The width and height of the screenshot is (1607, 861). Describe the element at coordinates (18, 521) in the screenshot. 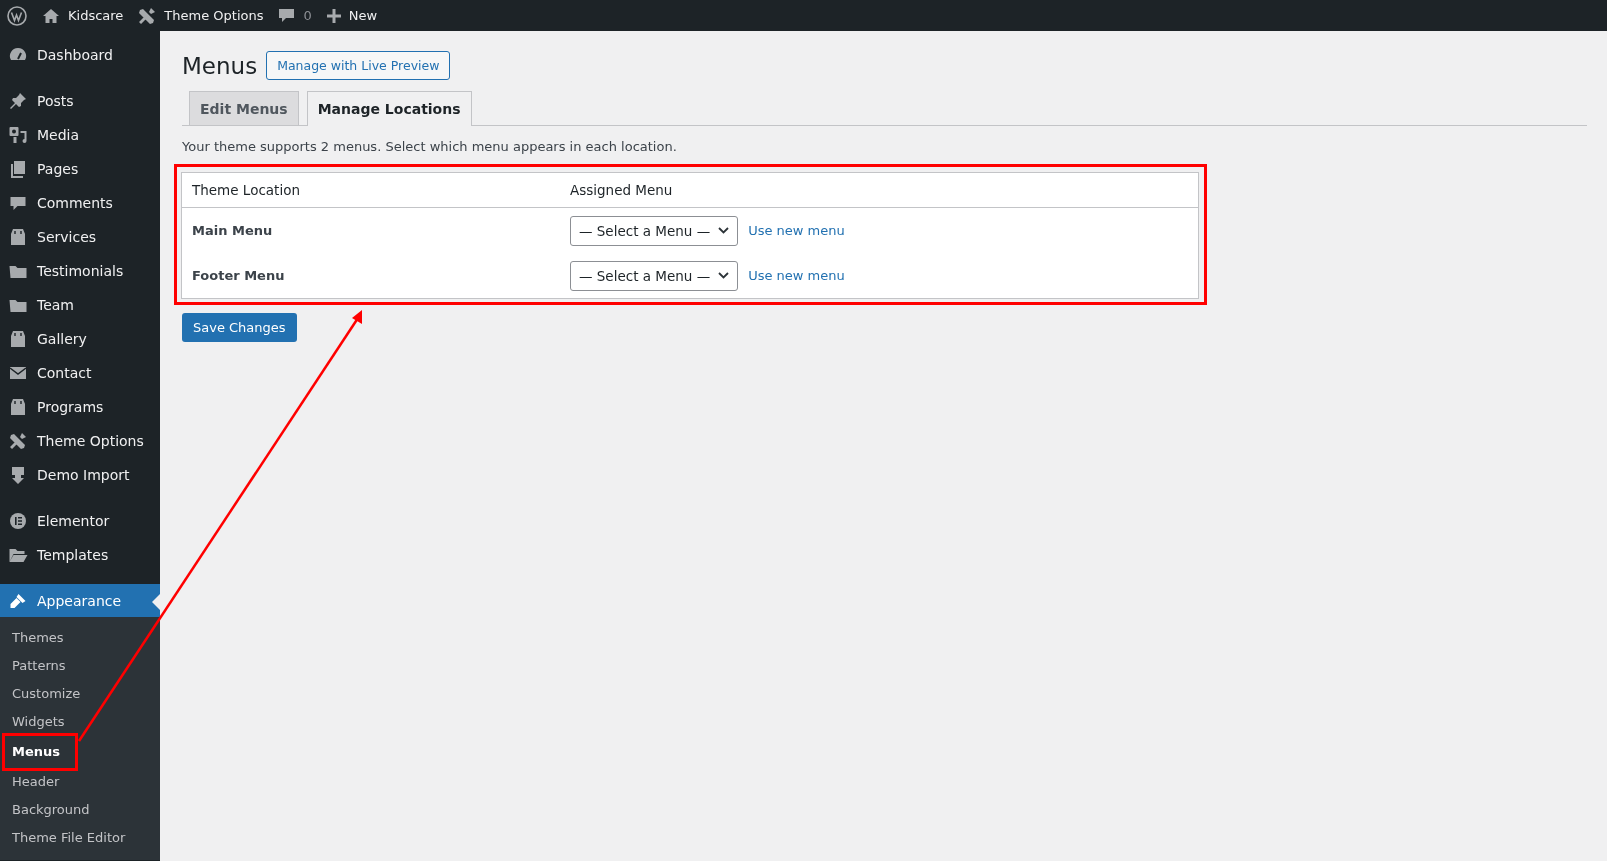

I see `circle-icon` at that location.